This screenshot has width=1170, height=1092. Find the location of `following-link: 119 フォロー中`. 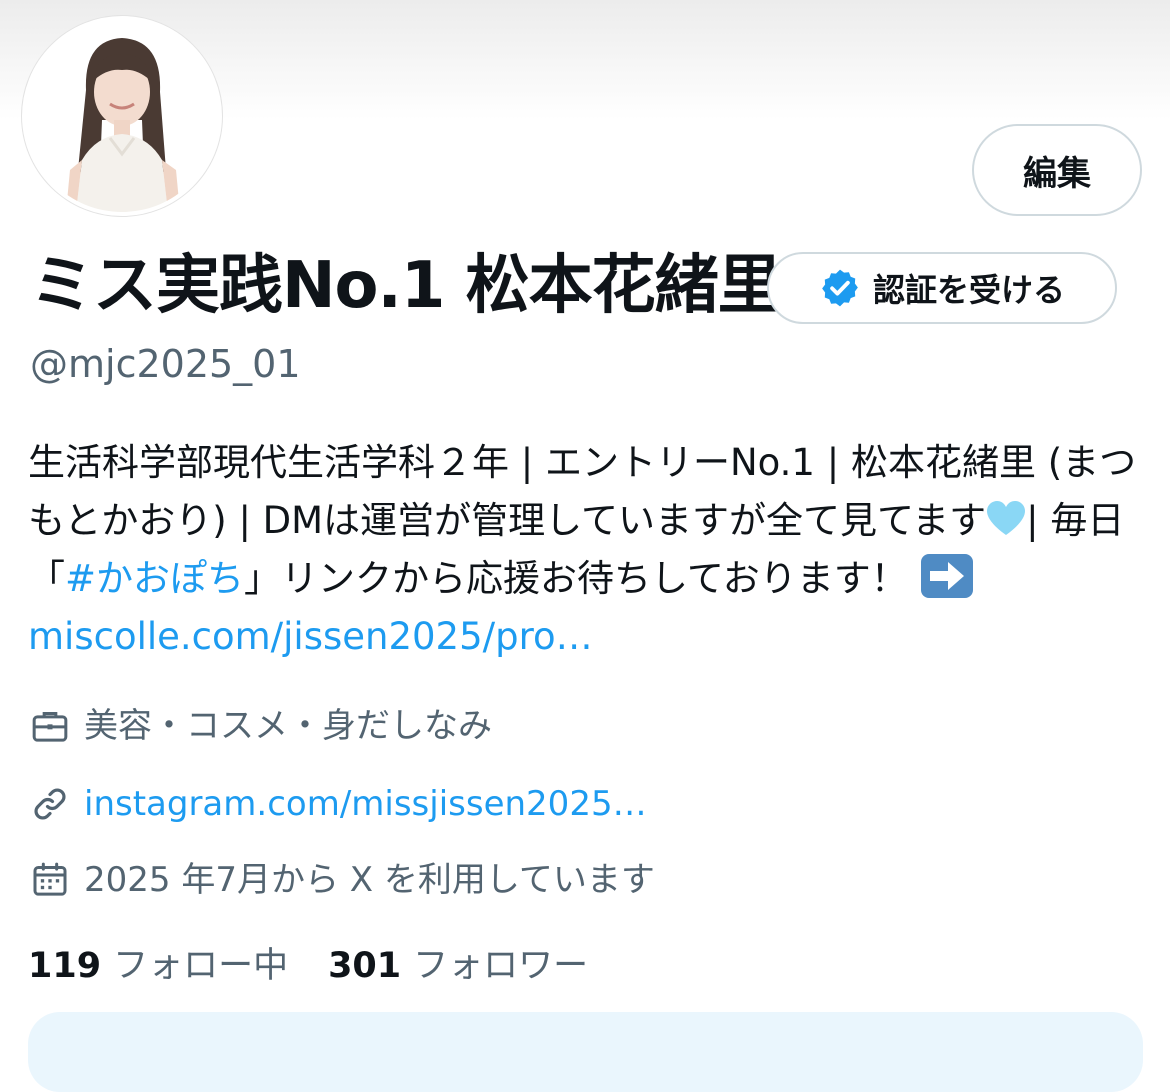

following-link: 119 フォロー中 is located at coordinates (158, 966).